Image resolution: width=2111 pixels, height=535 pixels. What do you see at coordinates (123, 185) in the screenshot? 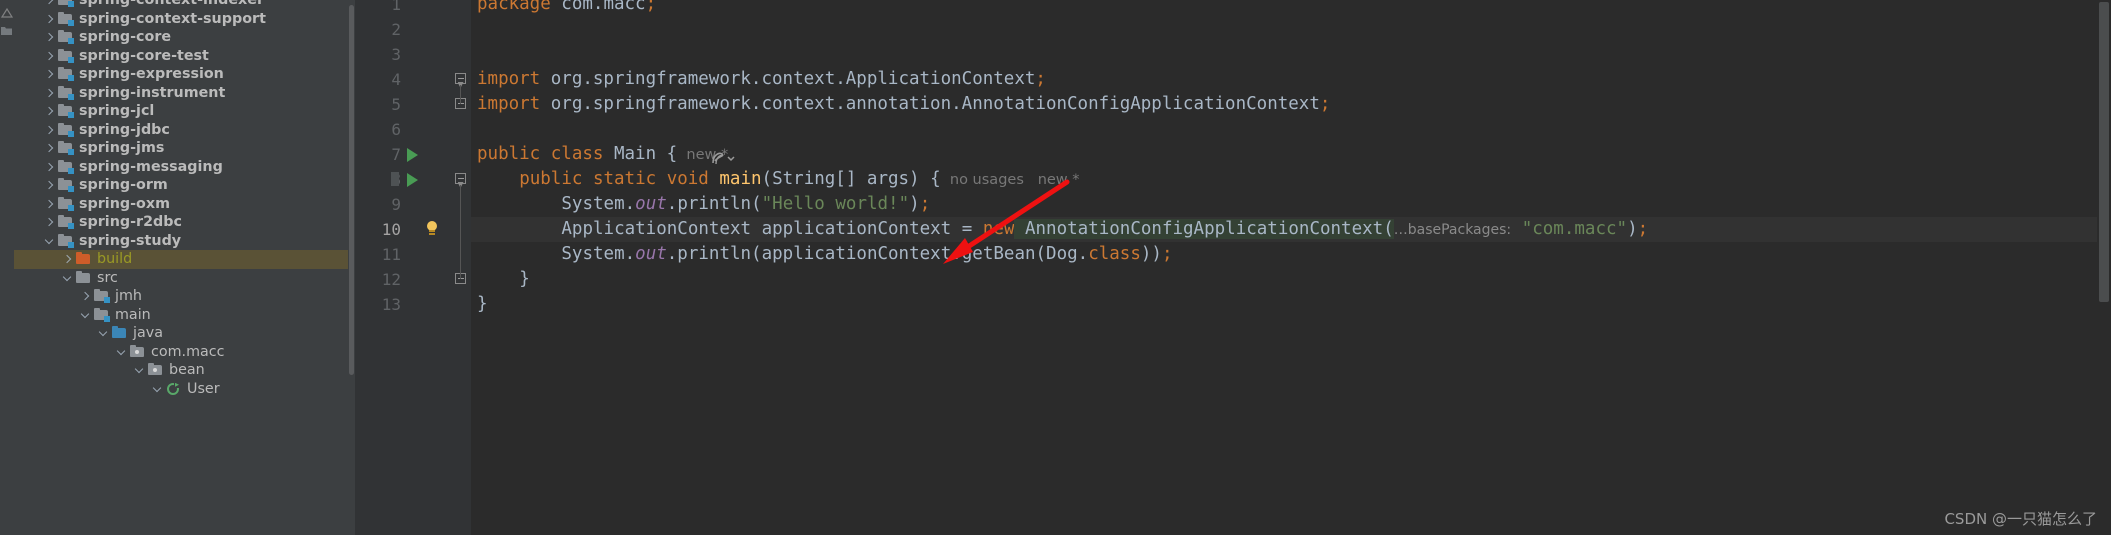
I see `tree-item-label: spring-orm` at bounding box center [123, 185].